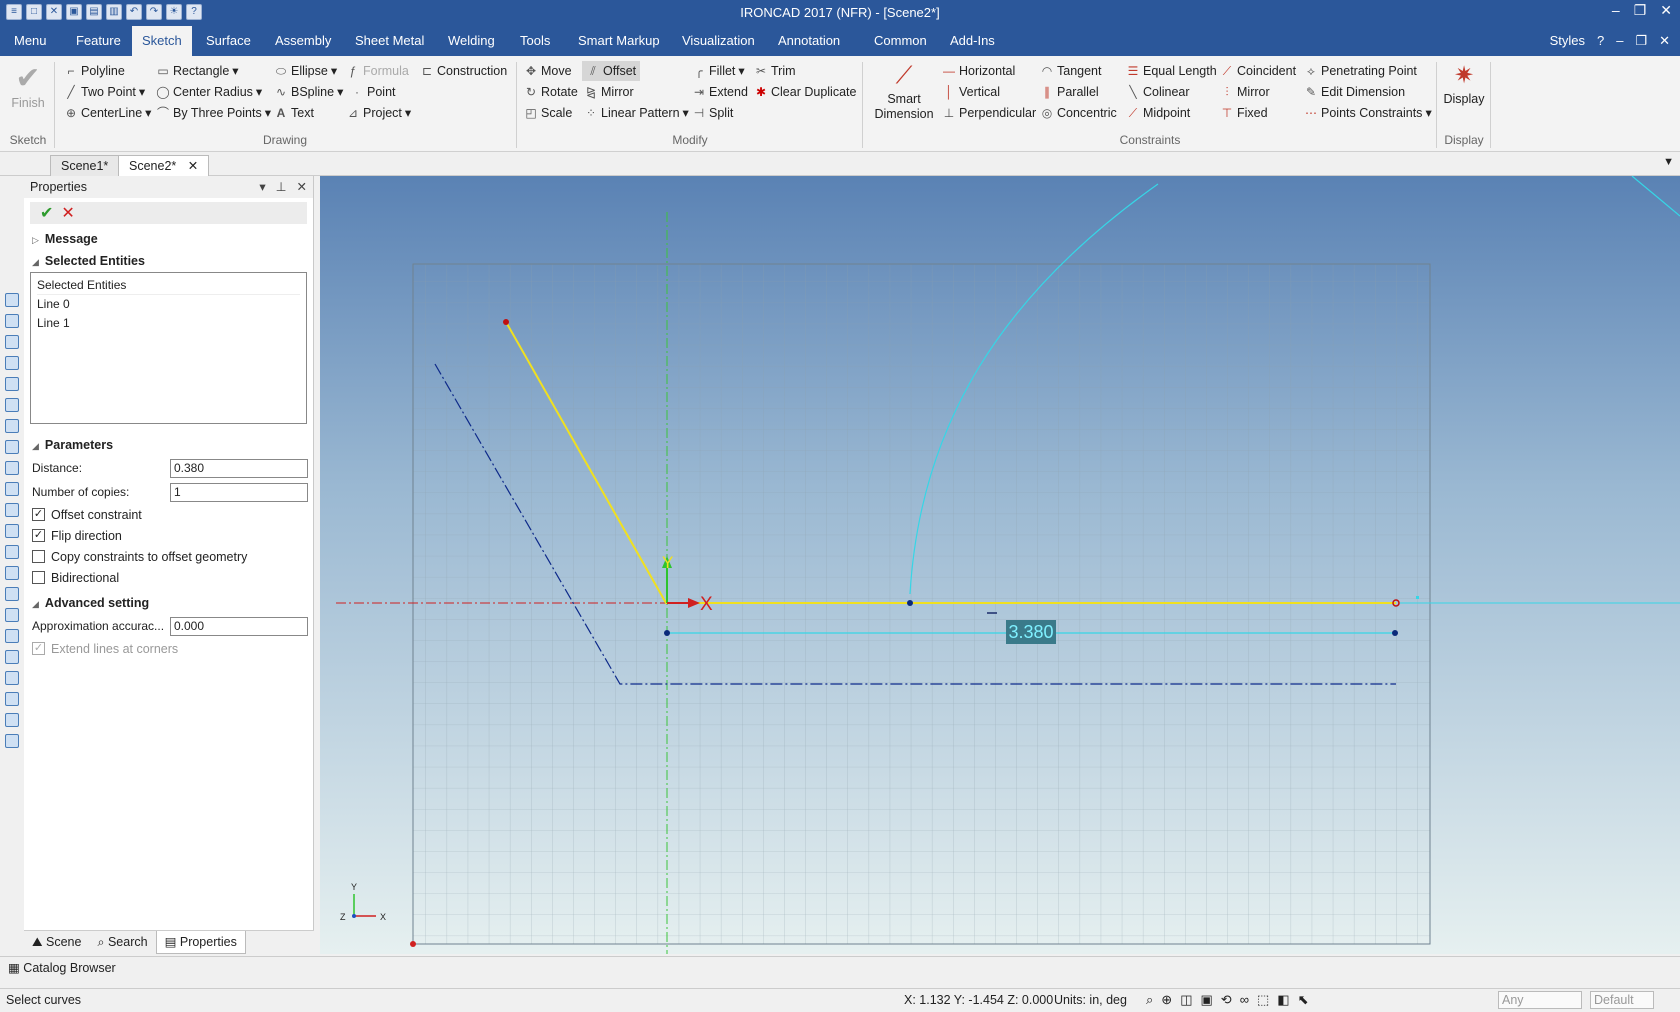 Image resolution: width=1680 pixels, height=1012 pixels. What do you see at coordinates (1226, 1000) in the screenshot?
I see `orbit-icon: ⟲` at bounding box center [1226, 1000].